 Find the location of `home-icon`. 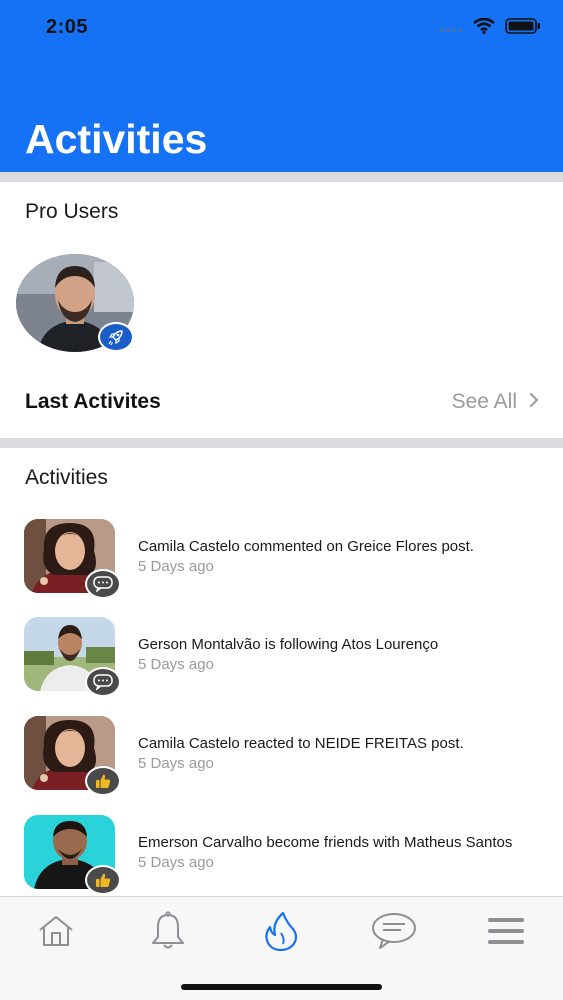

home-icon is located at coordinates (56, 933).